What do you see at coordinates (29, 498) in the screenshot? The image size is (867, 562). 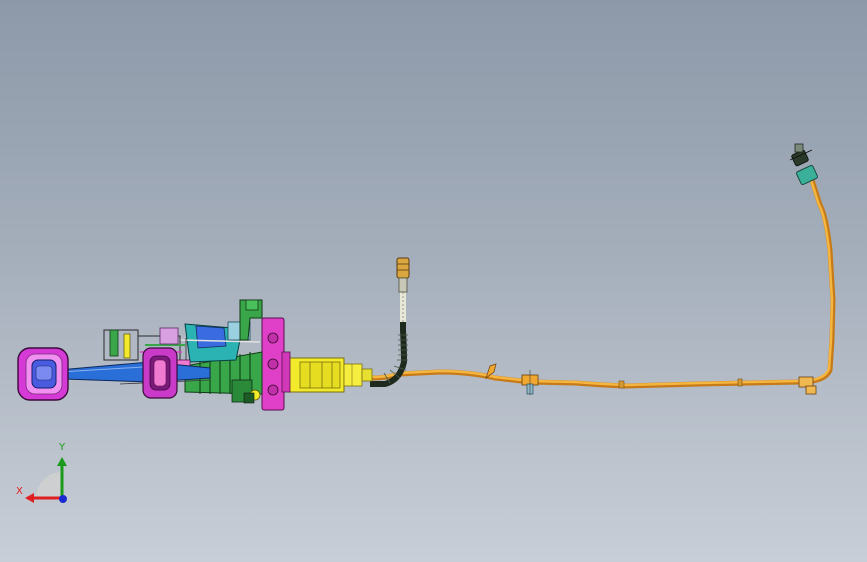 I see `x-axis-arrowhead` at bounding box center [29, 498].